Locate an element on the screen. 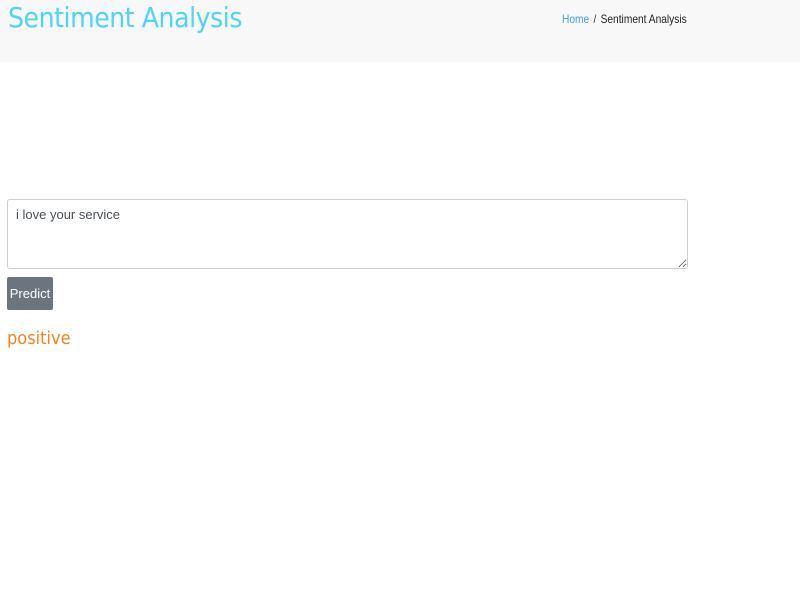  text-input: i love your service is located at coordinates (347, 234).